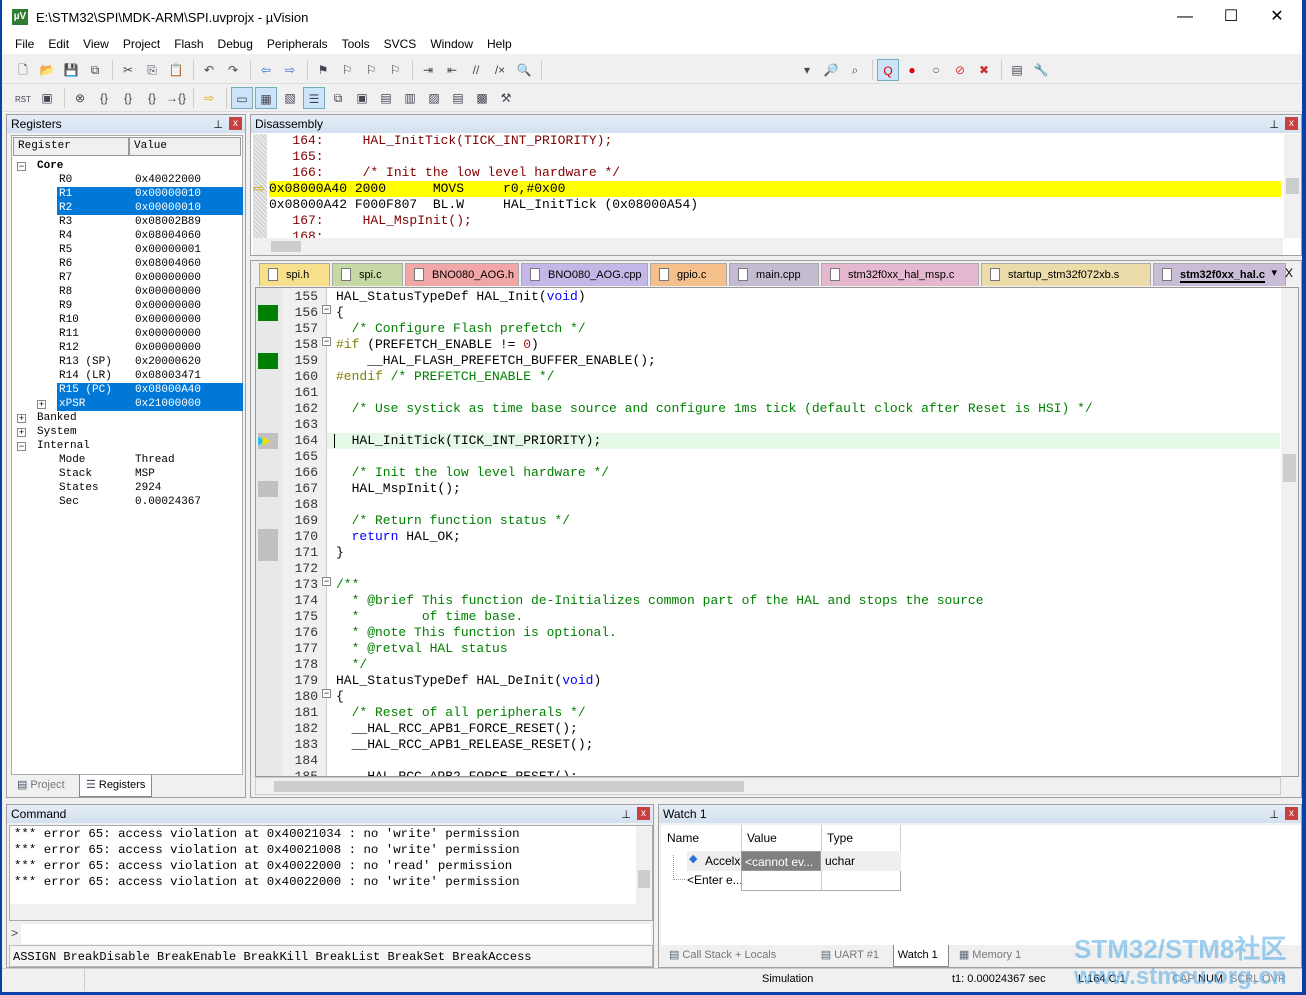  I want to click on register-value: 0x08003471, so click(188, 376).